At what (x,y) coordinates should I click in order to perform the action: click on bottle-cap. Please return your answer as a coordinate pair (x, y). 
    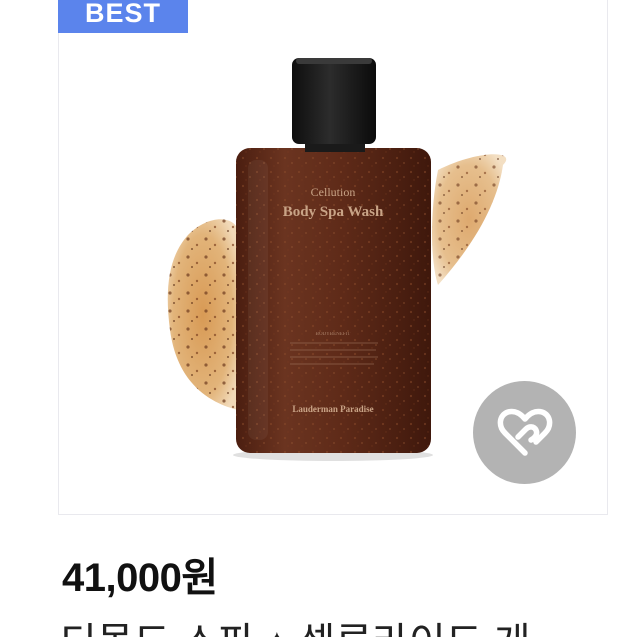
    Looking at the image, I should click on (334, 101).